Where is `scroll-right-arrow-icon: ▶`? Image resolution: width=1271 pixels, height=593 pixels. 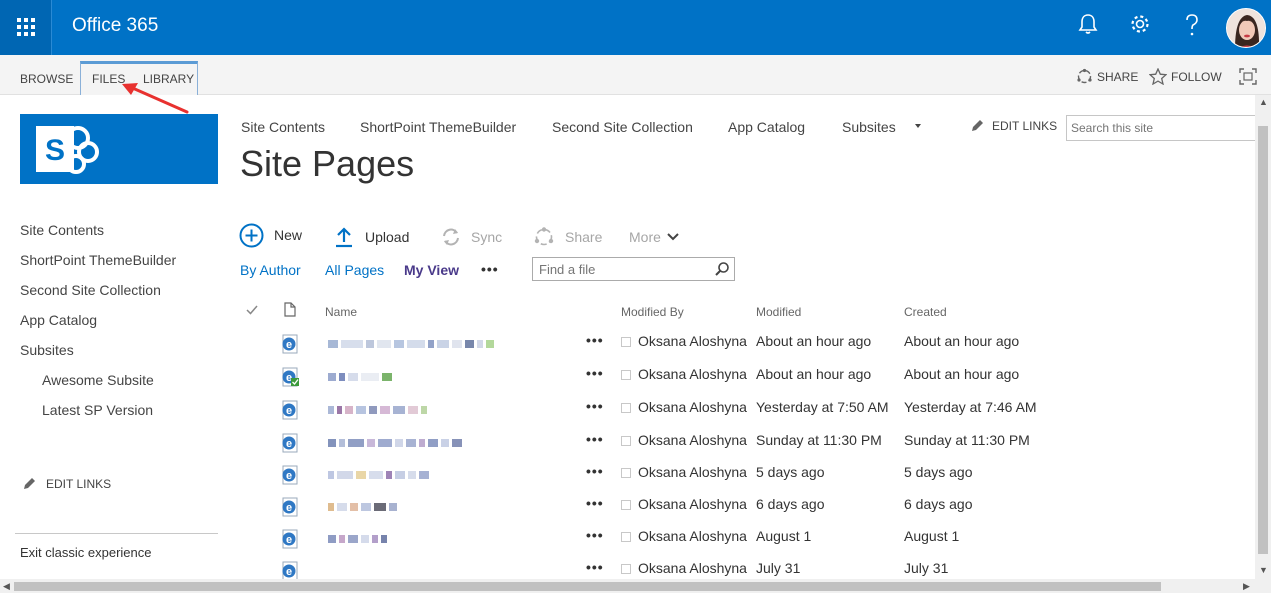
scroll-right-arrow-icon: ▶ is located at coordinates (1246, 586).